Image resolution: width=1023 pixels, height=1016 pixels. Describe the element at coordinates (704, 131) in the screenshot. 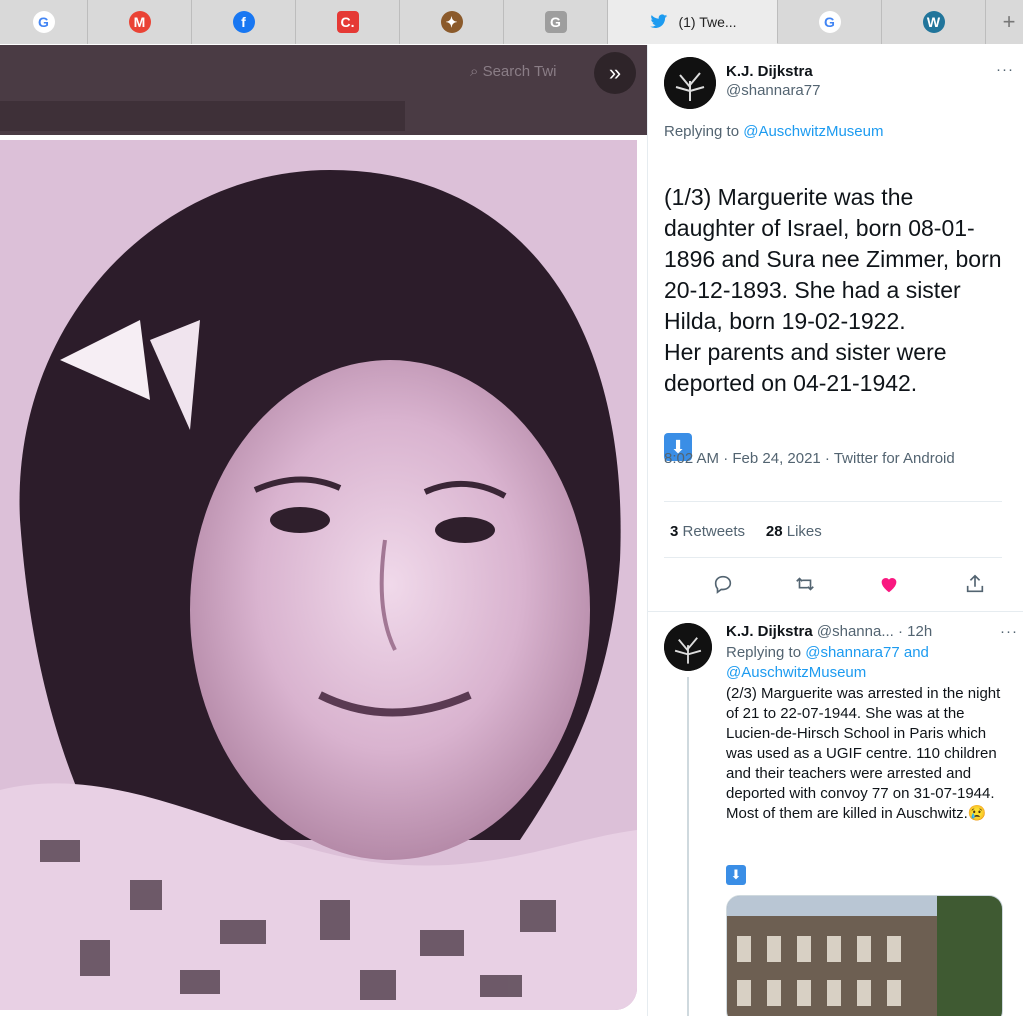

I see `replying-prefix: Replying to` at that location.